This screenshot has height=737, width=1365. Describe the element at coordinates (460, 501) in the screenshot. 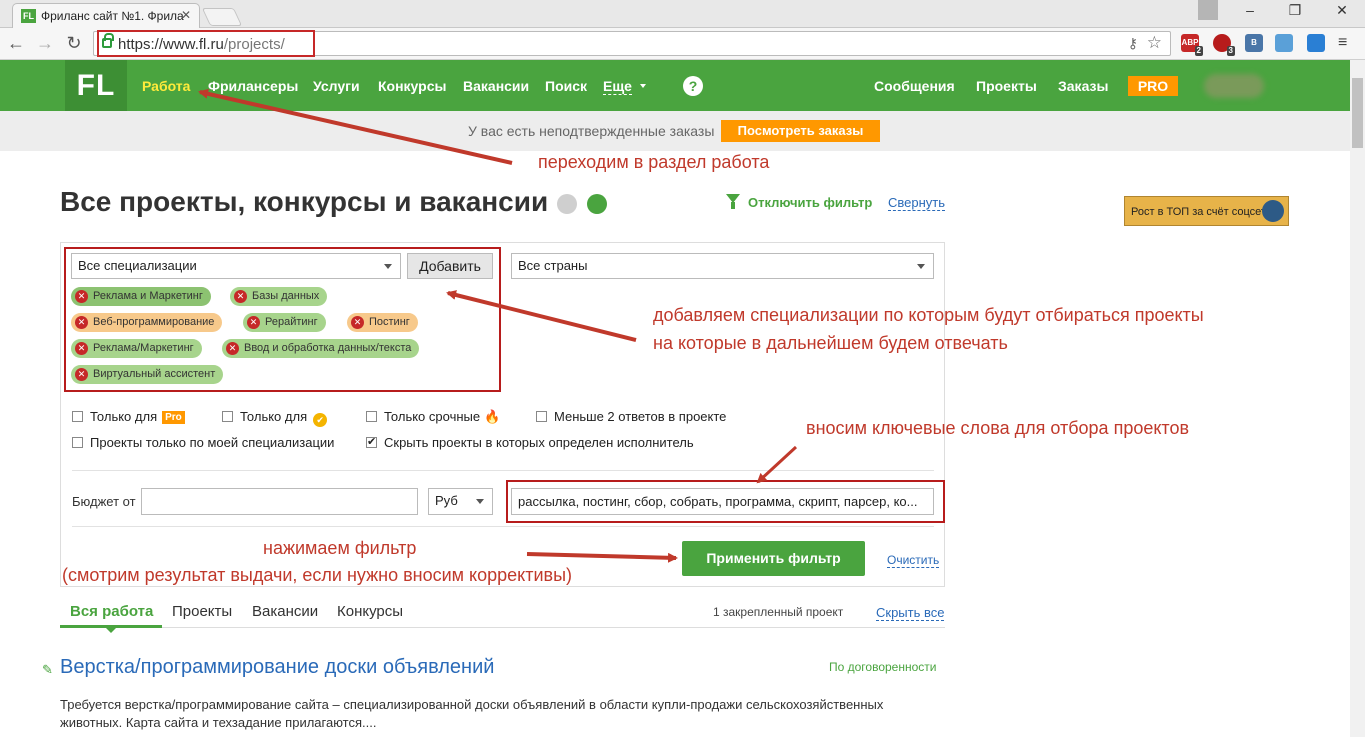

I see `currency-select: Руб` at that location.